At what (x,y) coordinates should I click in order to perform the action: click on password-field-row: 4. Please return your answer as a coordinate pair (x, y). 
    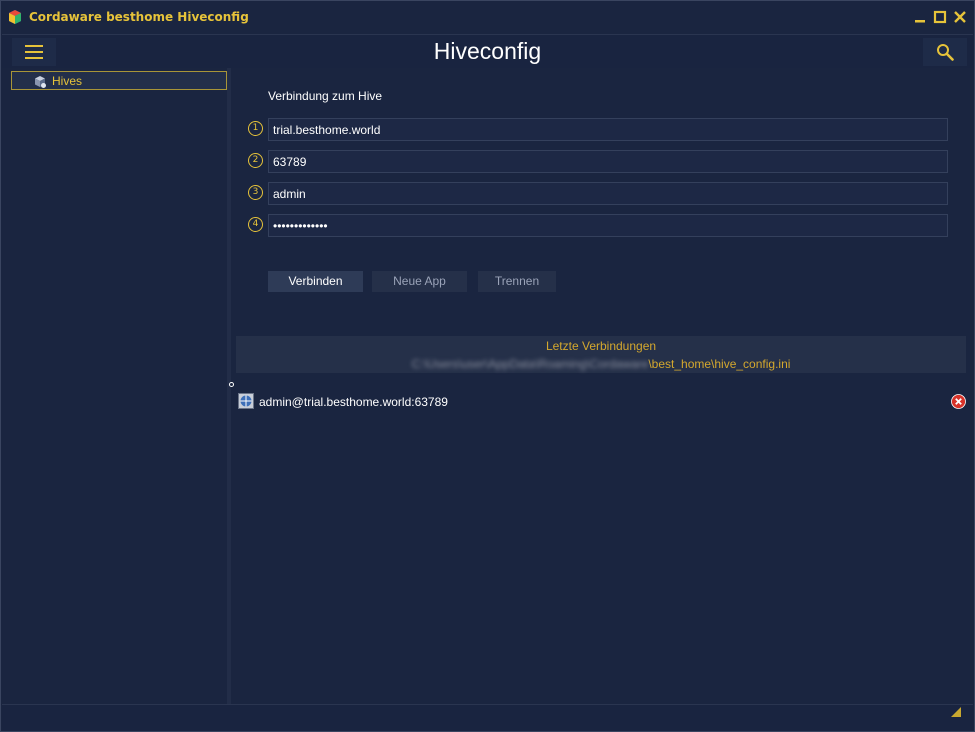
    Looking at the image, I should click on (604, 226).